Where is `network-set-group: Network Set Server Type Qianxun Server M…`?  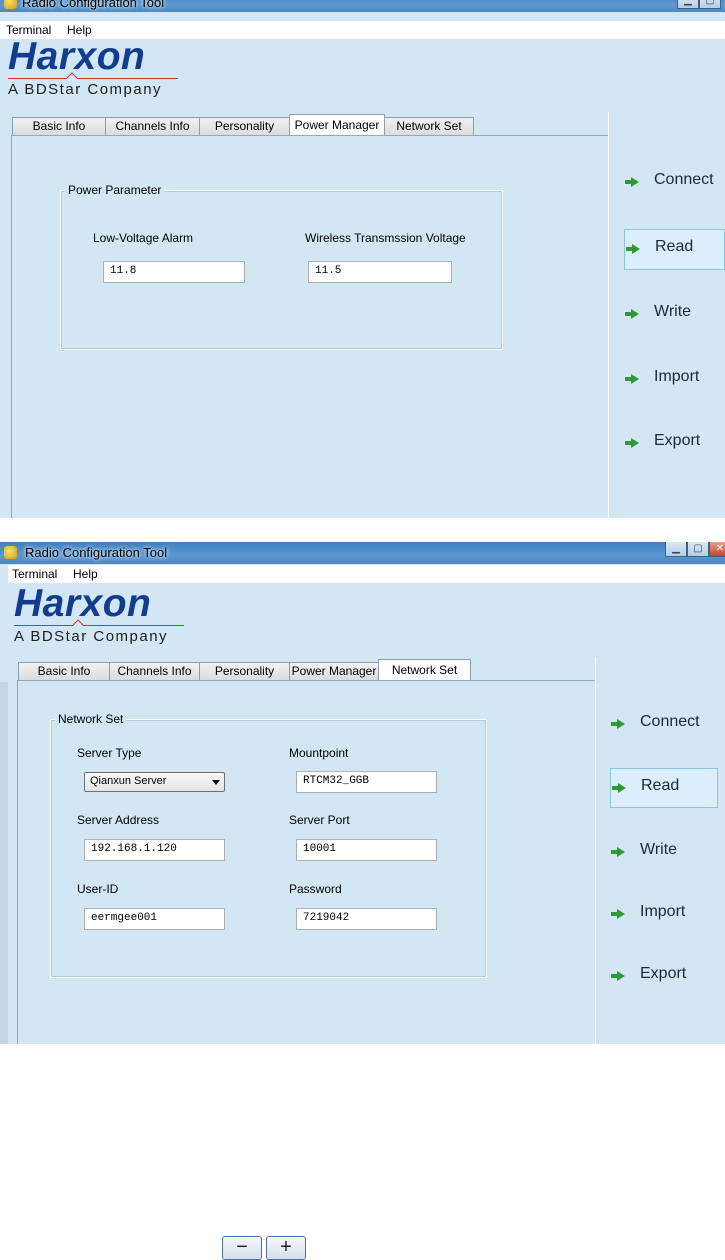 network-set-group: Network Set Server Type Qianxun Server M… is located at coordinates (268, 845).